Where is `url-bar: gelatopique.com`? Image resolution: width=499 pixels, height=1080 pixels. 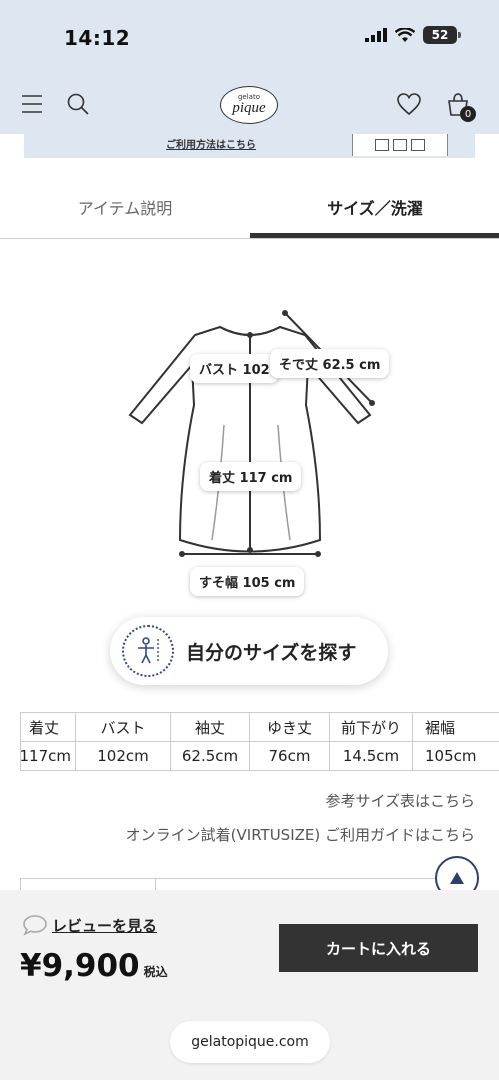 url-bar: gelatopique.com is located at coordinates (250, 1042).